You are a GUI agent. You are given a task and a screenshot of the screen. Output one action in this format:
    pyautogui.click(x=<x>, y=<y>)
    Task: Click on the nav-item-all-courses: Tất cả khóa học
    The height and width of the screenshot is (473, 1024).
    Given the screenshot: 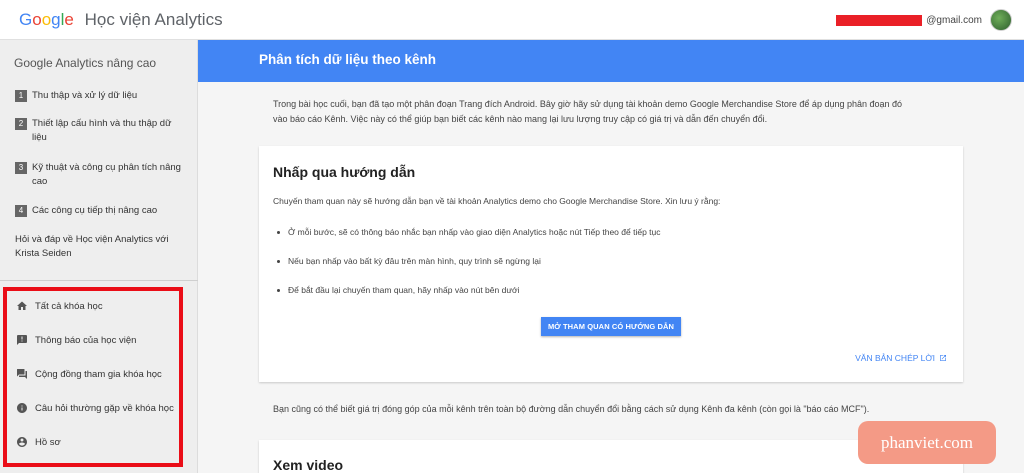 What is the action you would take?
    pyautogui.click(x=59, y=306)
    